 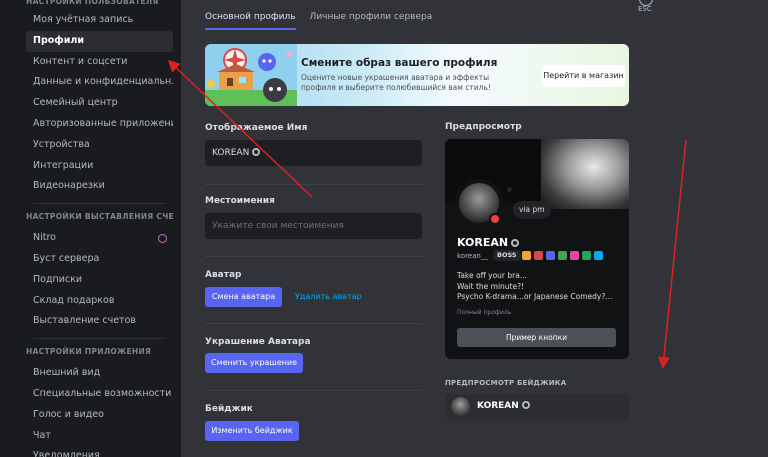 What do you see at coordinates (99, 301) in the screenshot?
I see `sidebar-item-gift-inventory: Склад подарков` at bounding box center [99, 301].